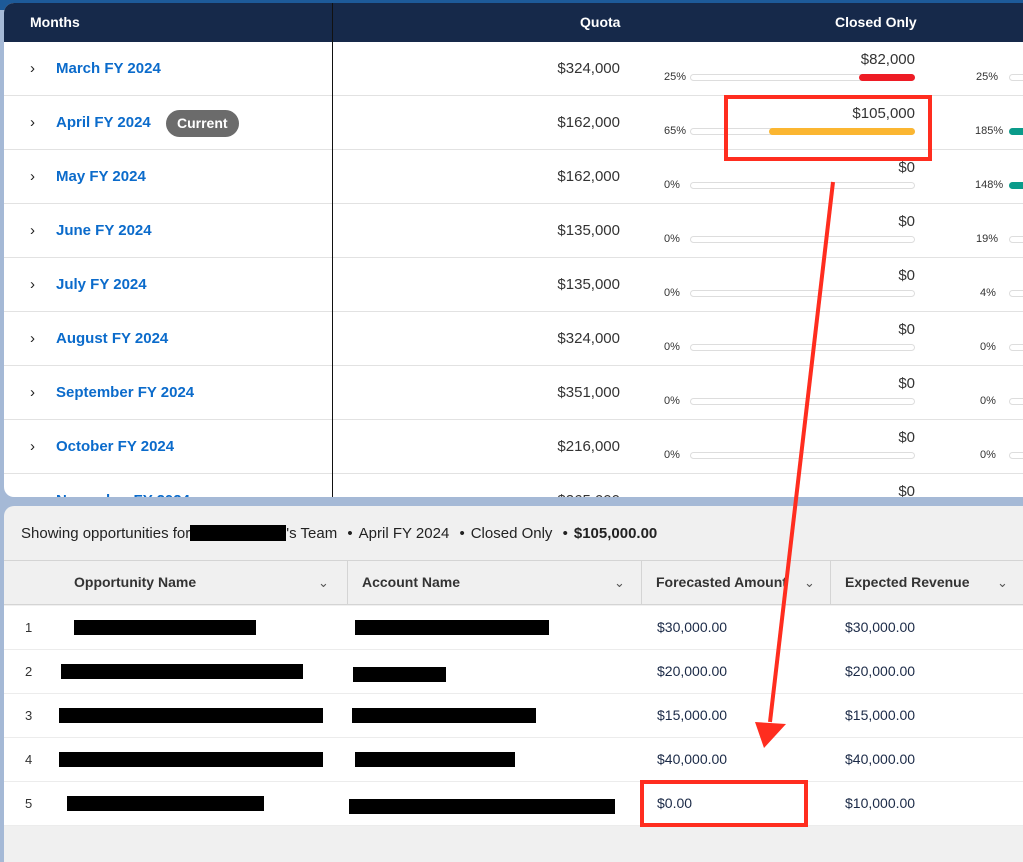 This screenshot has height=862, width=1023. What do you see at coordinates (588, 446) in the screenshot?
I see `quota-value: $216,000` at bounding box center [588, 446].